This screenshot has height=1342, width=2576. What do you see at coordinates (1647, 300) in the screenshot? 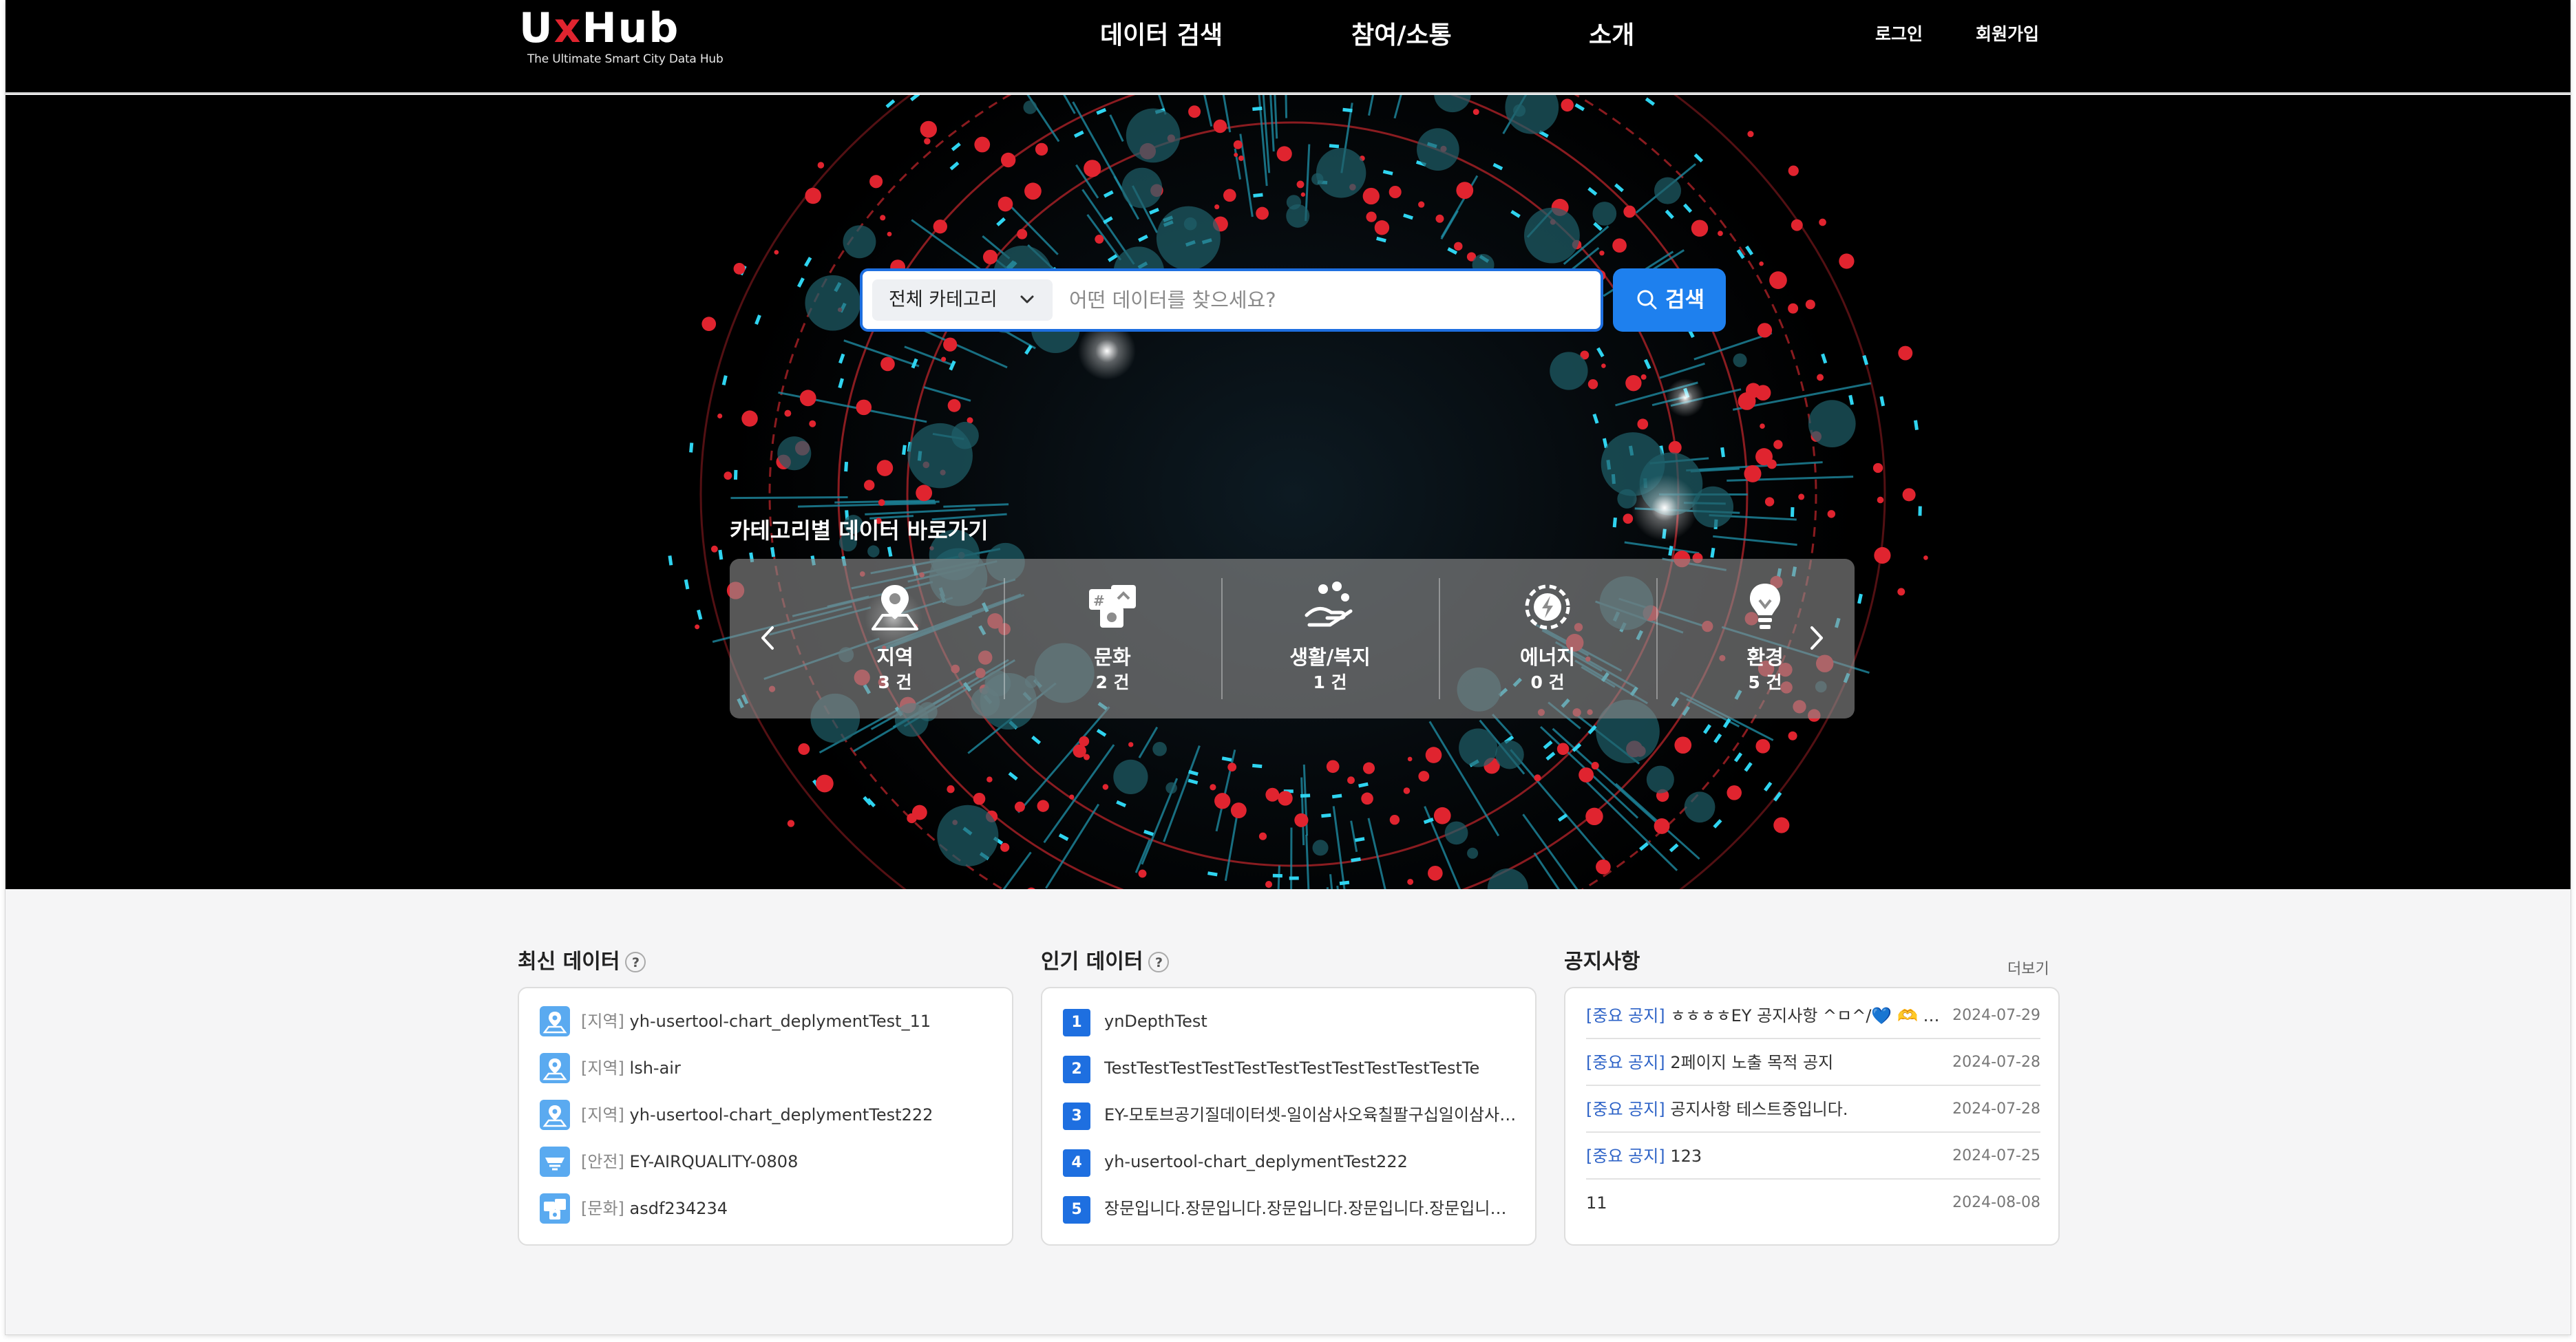
I see `search-icon` at bounding box center [1647, 300].